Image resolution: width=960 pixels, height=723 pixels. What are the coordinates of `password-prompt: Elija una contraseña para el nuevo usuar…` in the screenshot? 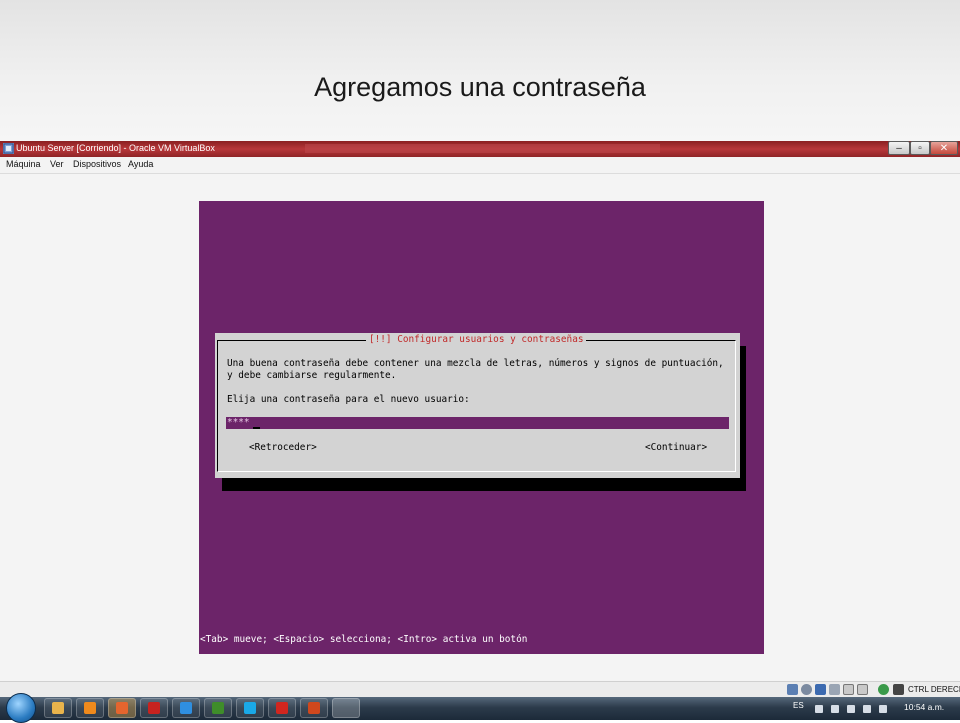 It's located at (348, 399).